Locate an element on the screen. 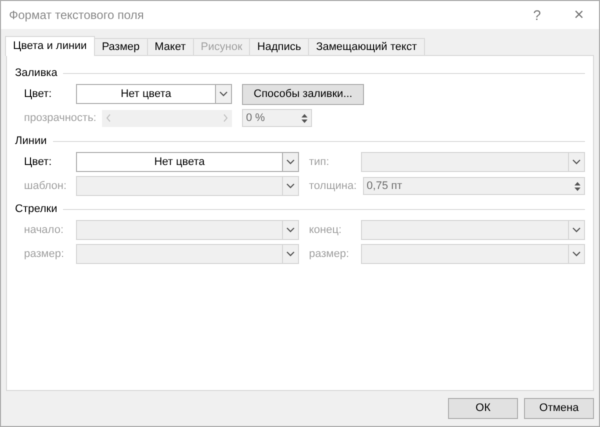  tab: Замещающий текст is located at coordinates (366, 47).